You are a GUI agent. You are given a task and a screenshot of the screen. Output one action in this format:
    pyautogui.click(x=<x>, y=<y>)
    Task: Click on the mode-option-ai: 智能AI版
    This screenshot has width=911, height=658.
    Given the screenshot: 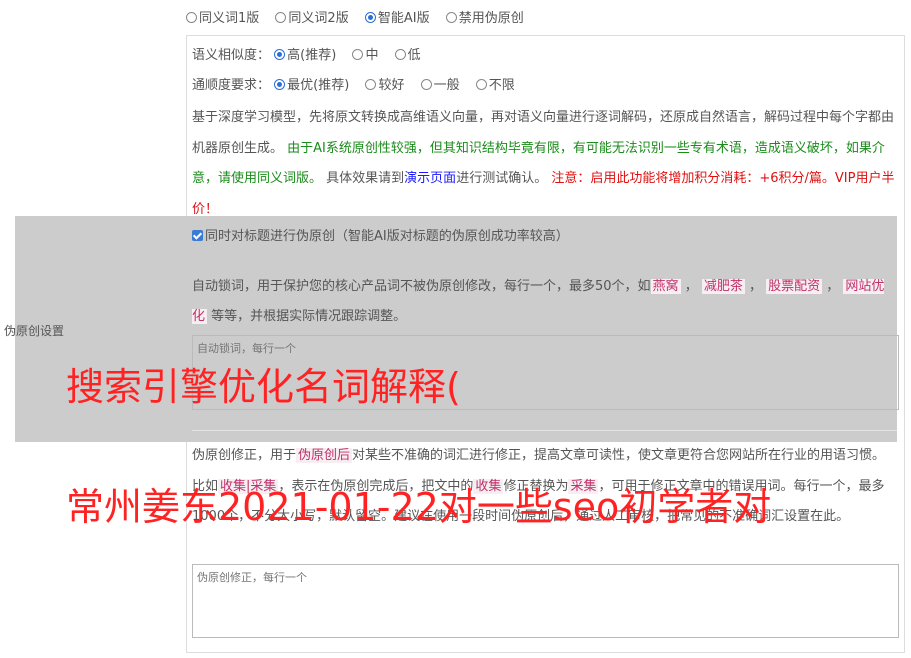 What is the action you would take?
    pyautogui.click(x=397, y=19)
    